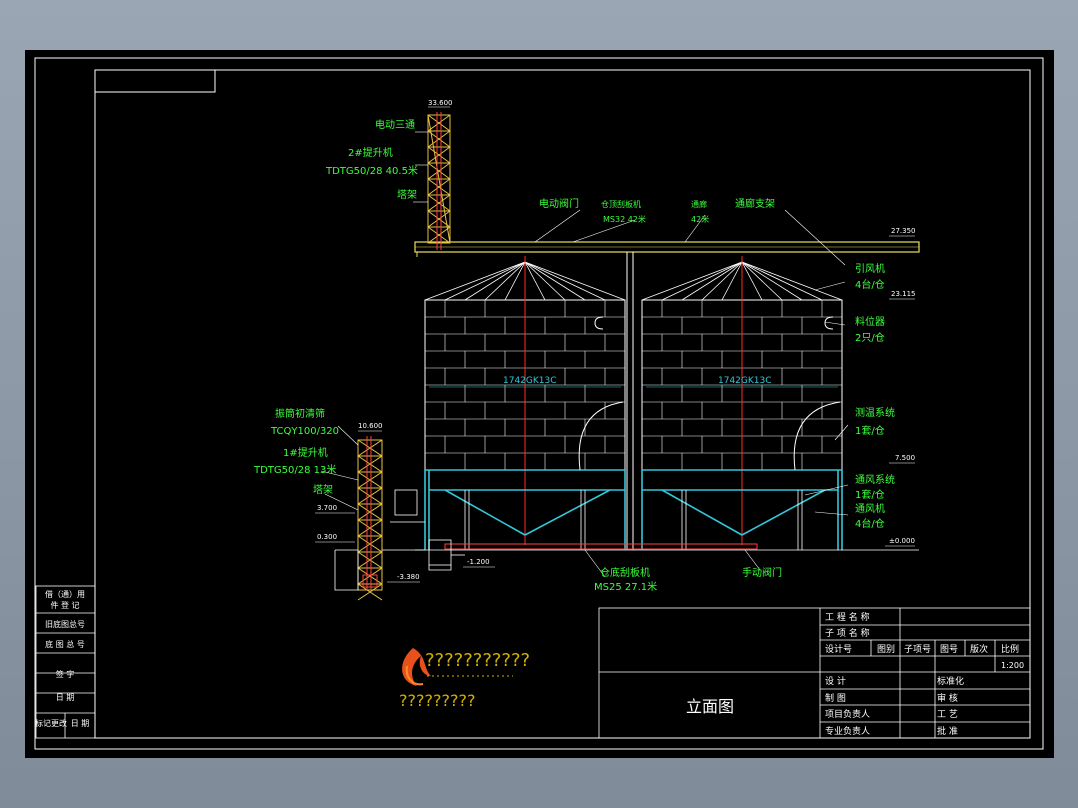 Image resolution: width=1078 pixels, height=808 pixels. What do you see at coordinates (327, 537) in the screenshot?
I see `elev-0300: 0.300` at bounding box center [327, 537].